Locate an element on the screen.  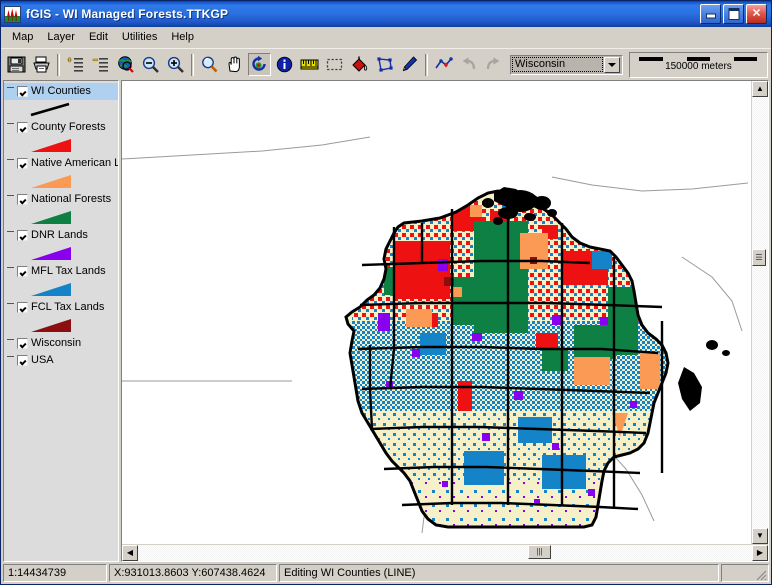
remove-layer-button is located at coordinates (100, 64).